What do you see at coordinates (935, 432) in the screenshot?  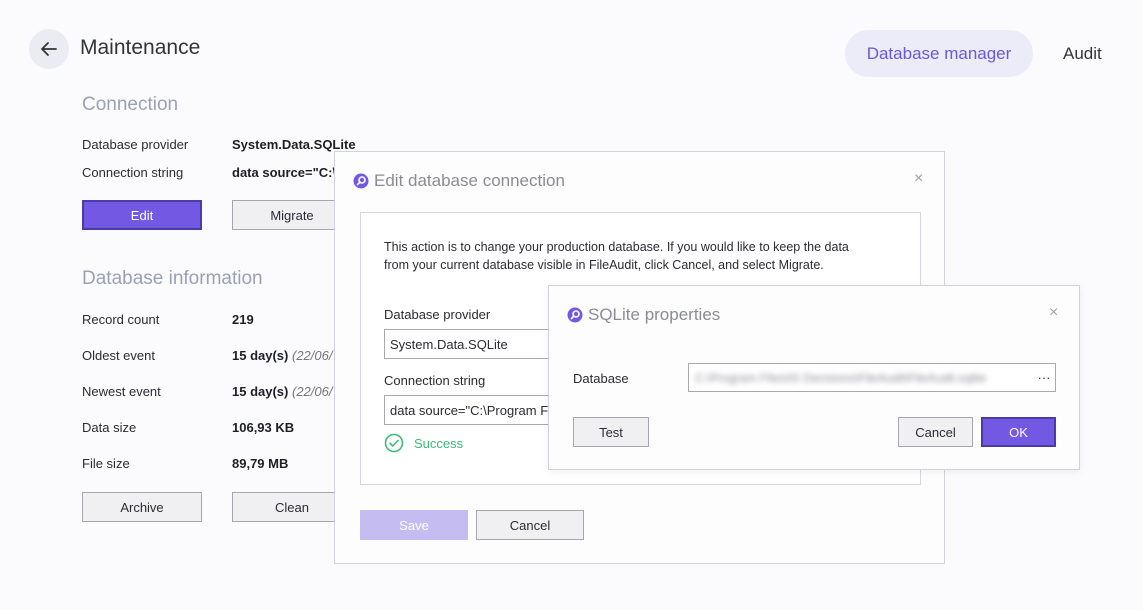 I see `sqlite-cancel-button: Cancel` at bounding box center [935, 432].